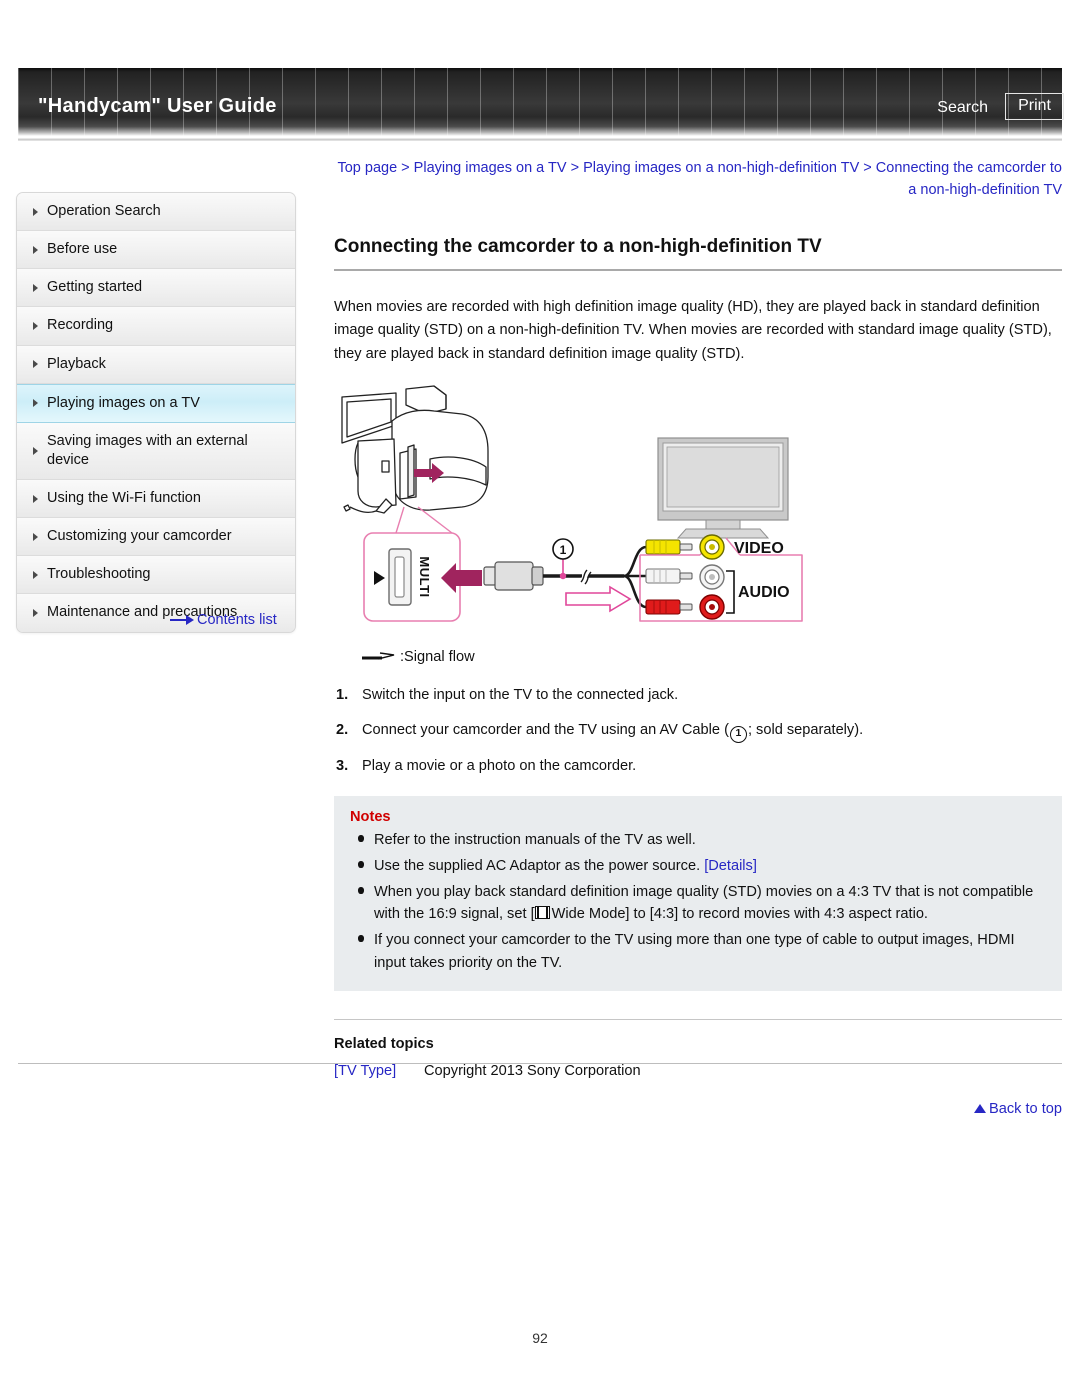 This screenshot has width=1080, height=1397. I want to click on triangle-up-icon, so click(979, 1108).